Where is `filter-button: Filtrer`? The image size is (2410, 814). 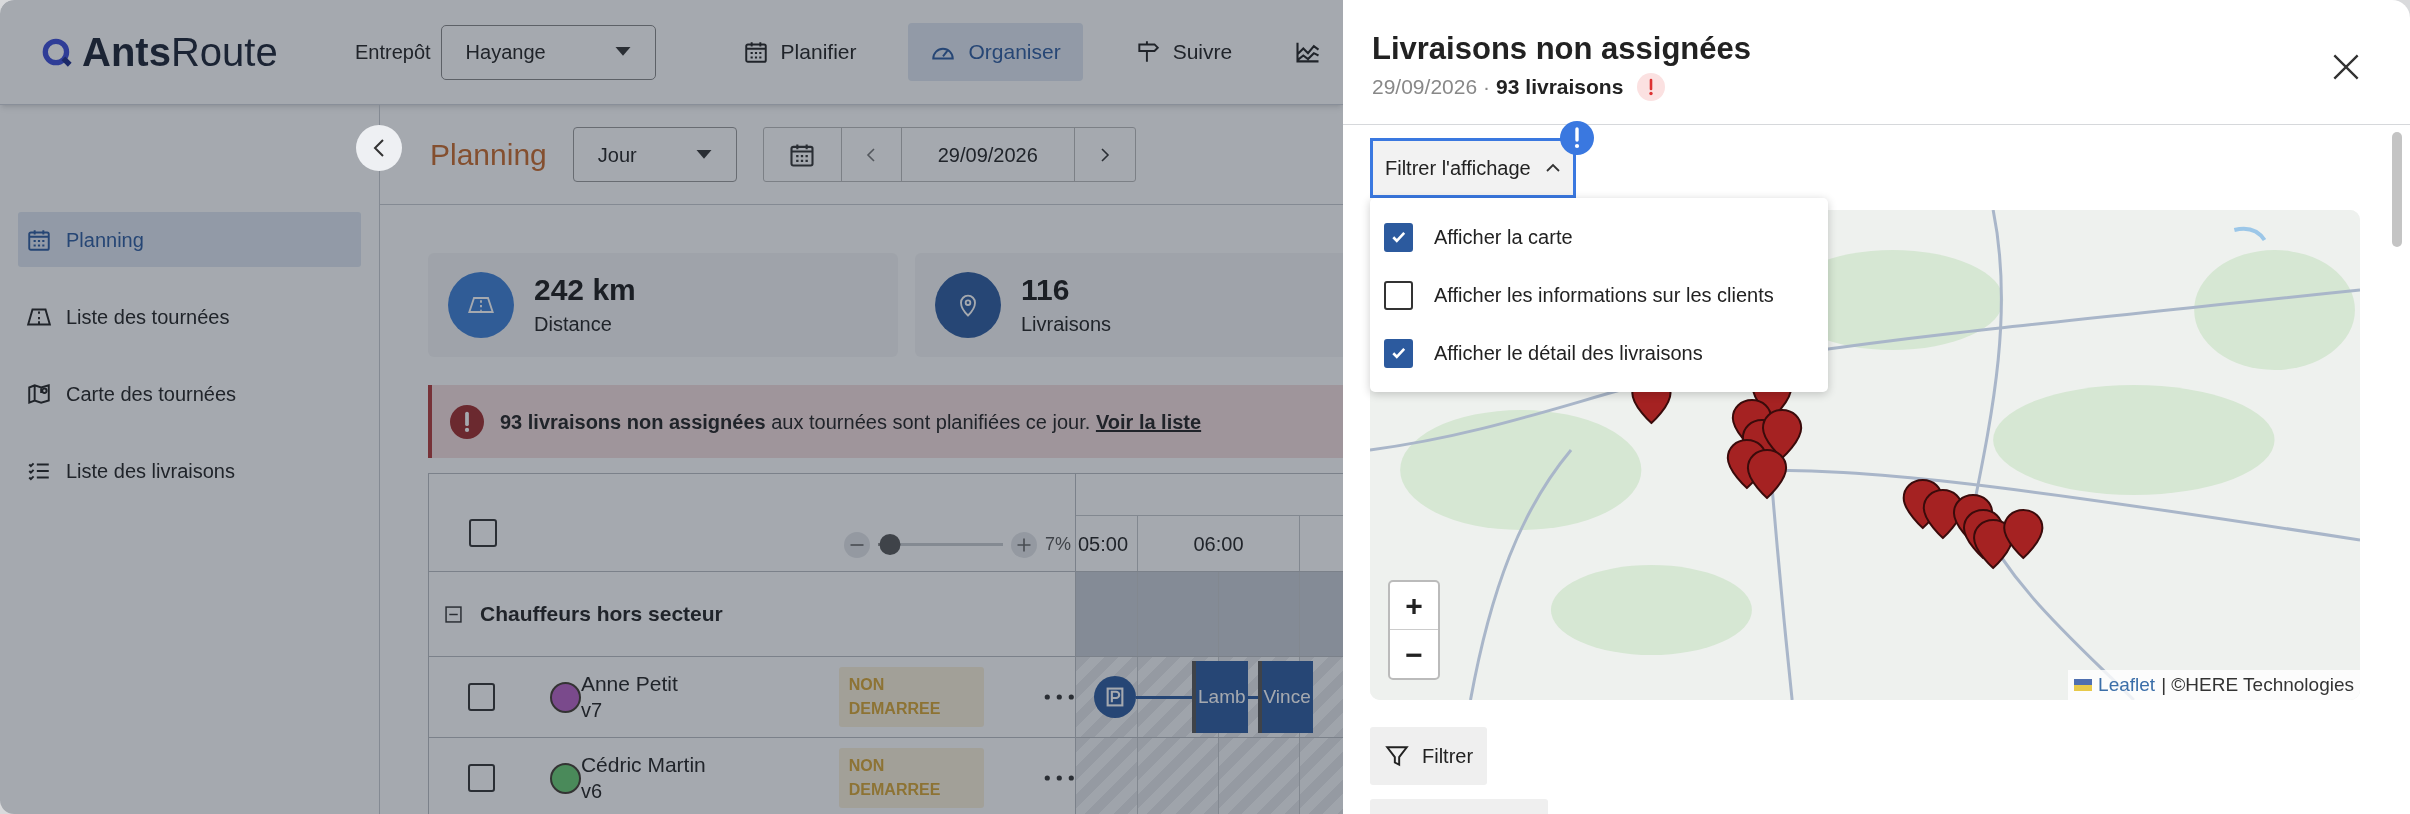
filter-button: Filtrer is located at coordinates (1429, 756).